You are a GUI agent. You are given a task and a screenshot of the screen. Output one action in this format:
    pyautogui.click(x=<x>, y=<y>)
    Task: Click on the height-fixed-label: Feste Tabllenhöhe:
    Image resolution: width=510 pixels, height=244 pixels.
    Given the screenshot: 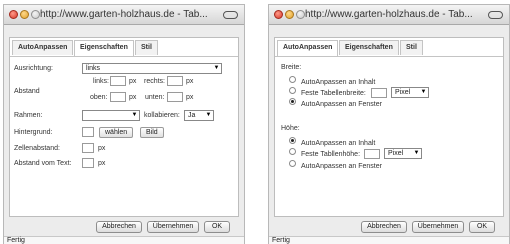 What is the action you would take?
    pyautogui.click(x=331, y=154)
    